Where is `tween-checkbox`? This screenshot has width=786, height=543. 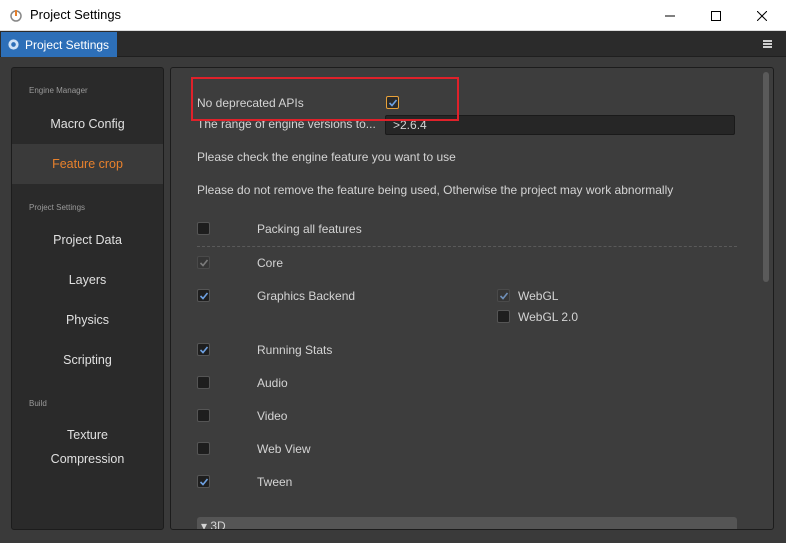
tween-checkbox is located at coordinates (203, 481).